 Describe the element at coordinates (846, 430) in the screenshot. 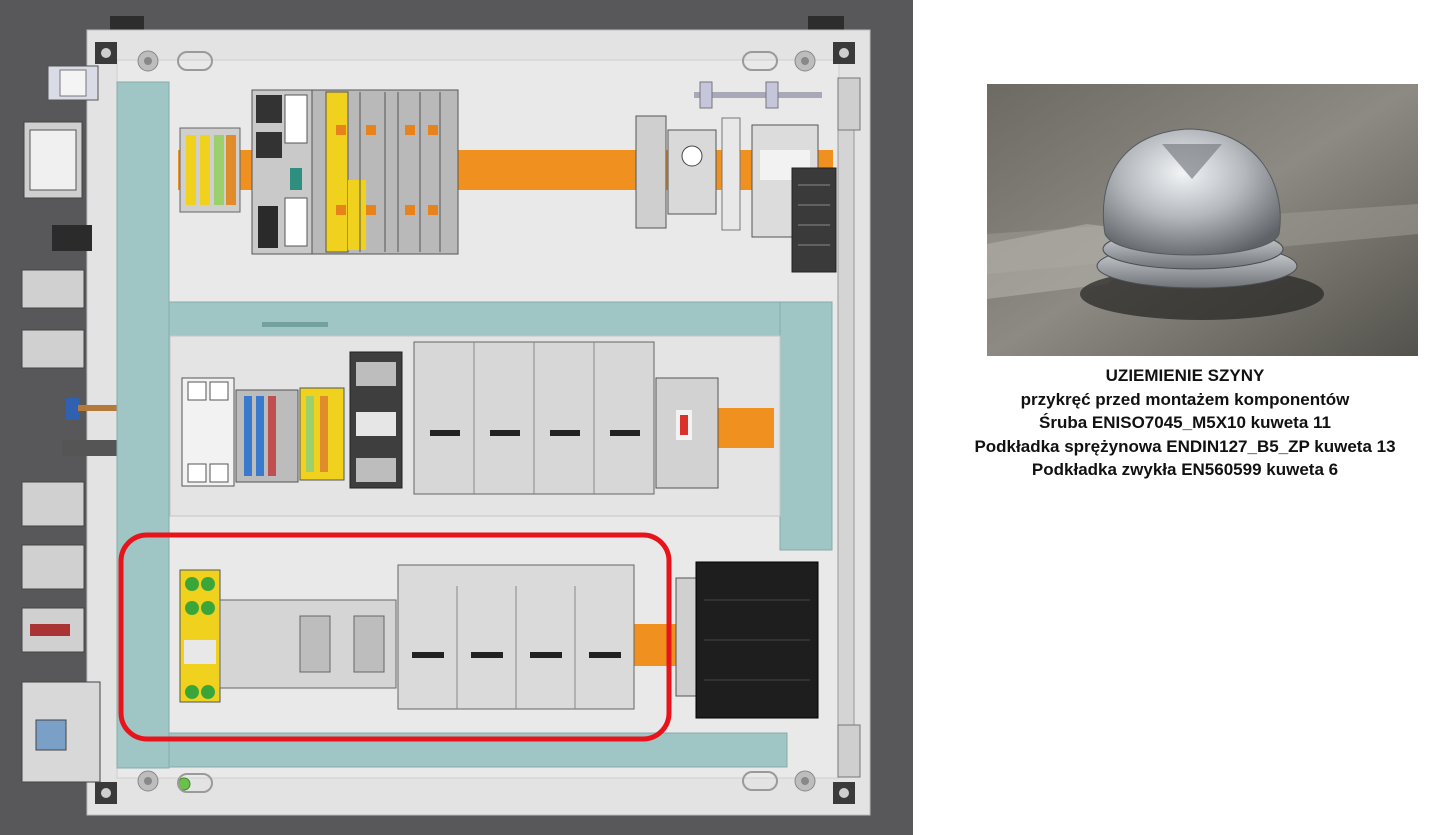

I see `right-side-rail` at that location.